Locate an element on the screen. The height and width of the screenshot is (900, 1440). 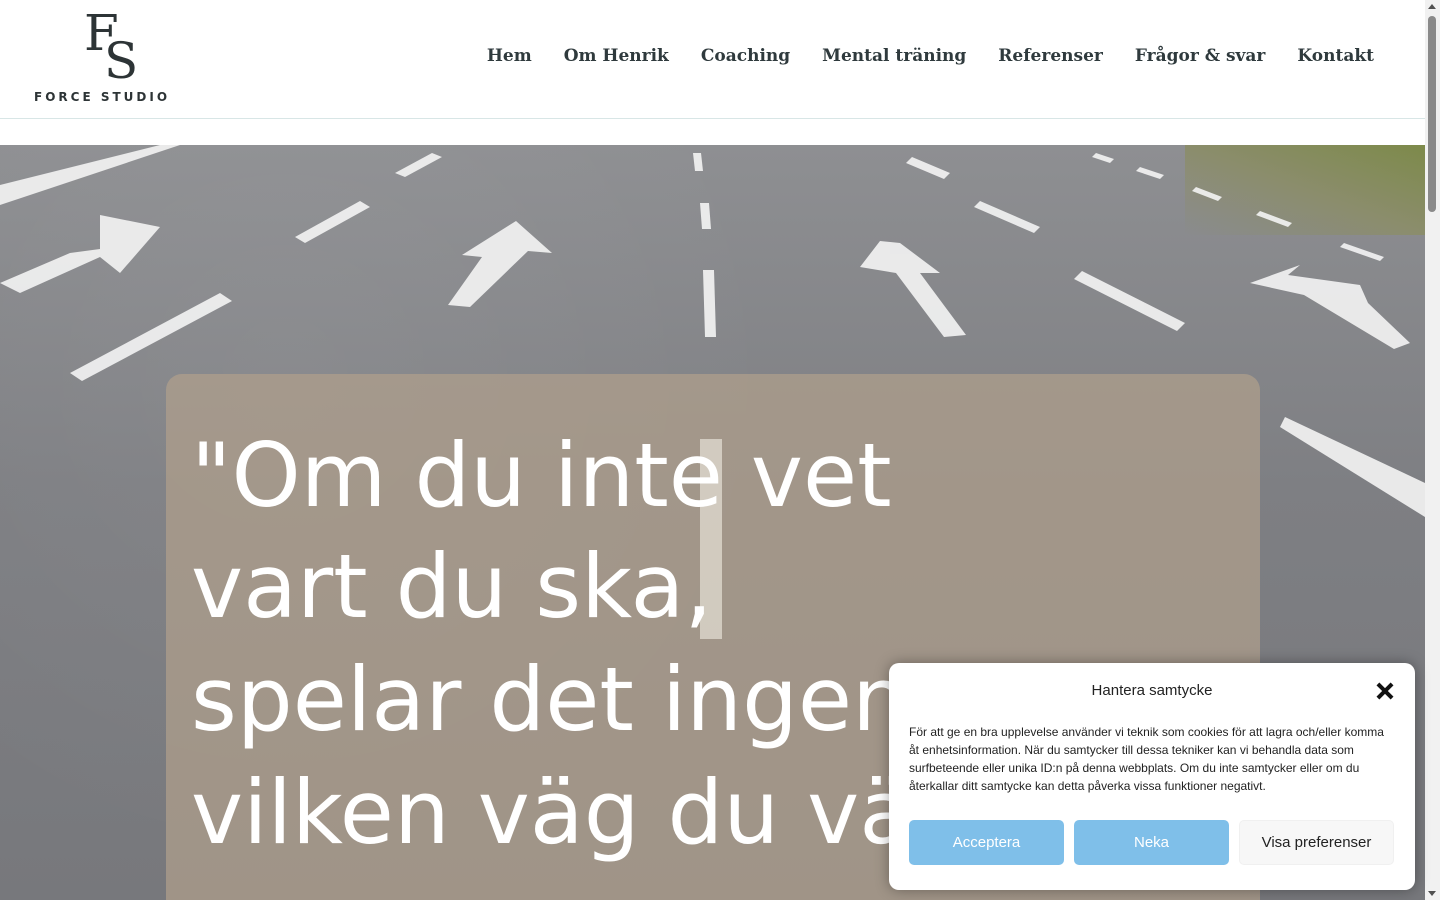
consent-buttons: Acceptera Neka Visa preferenser is located at coordinates (1151, 842).